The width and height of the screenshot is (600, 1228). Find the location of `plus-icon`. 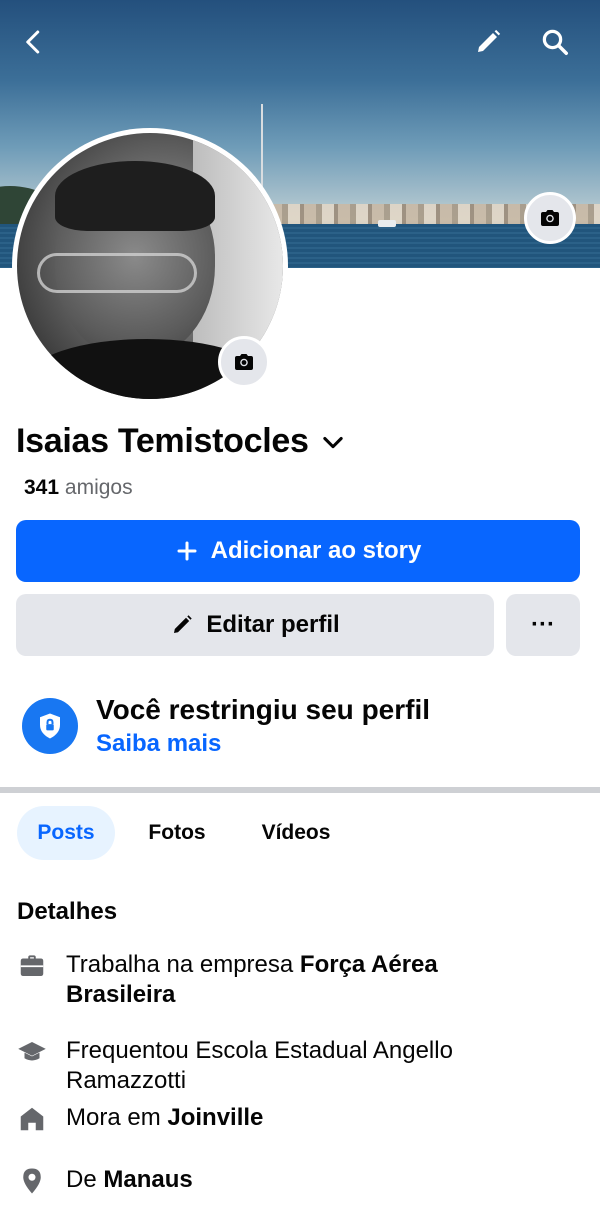

plus-icon is located at coordinates (187, 551).